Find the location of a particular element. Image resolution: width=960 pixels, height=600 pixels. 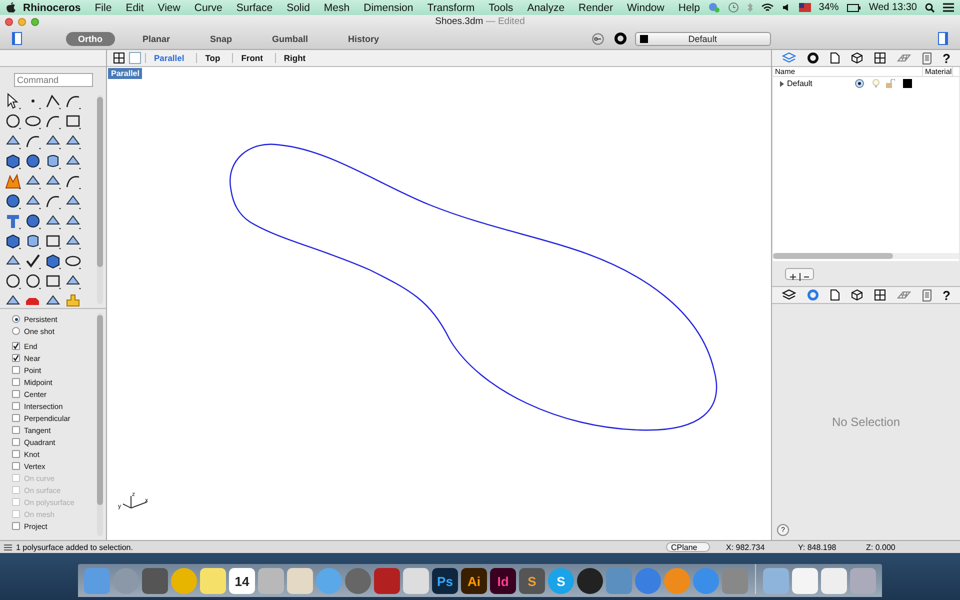

layer-dropdown: Default is located at coordinates (703, 39).